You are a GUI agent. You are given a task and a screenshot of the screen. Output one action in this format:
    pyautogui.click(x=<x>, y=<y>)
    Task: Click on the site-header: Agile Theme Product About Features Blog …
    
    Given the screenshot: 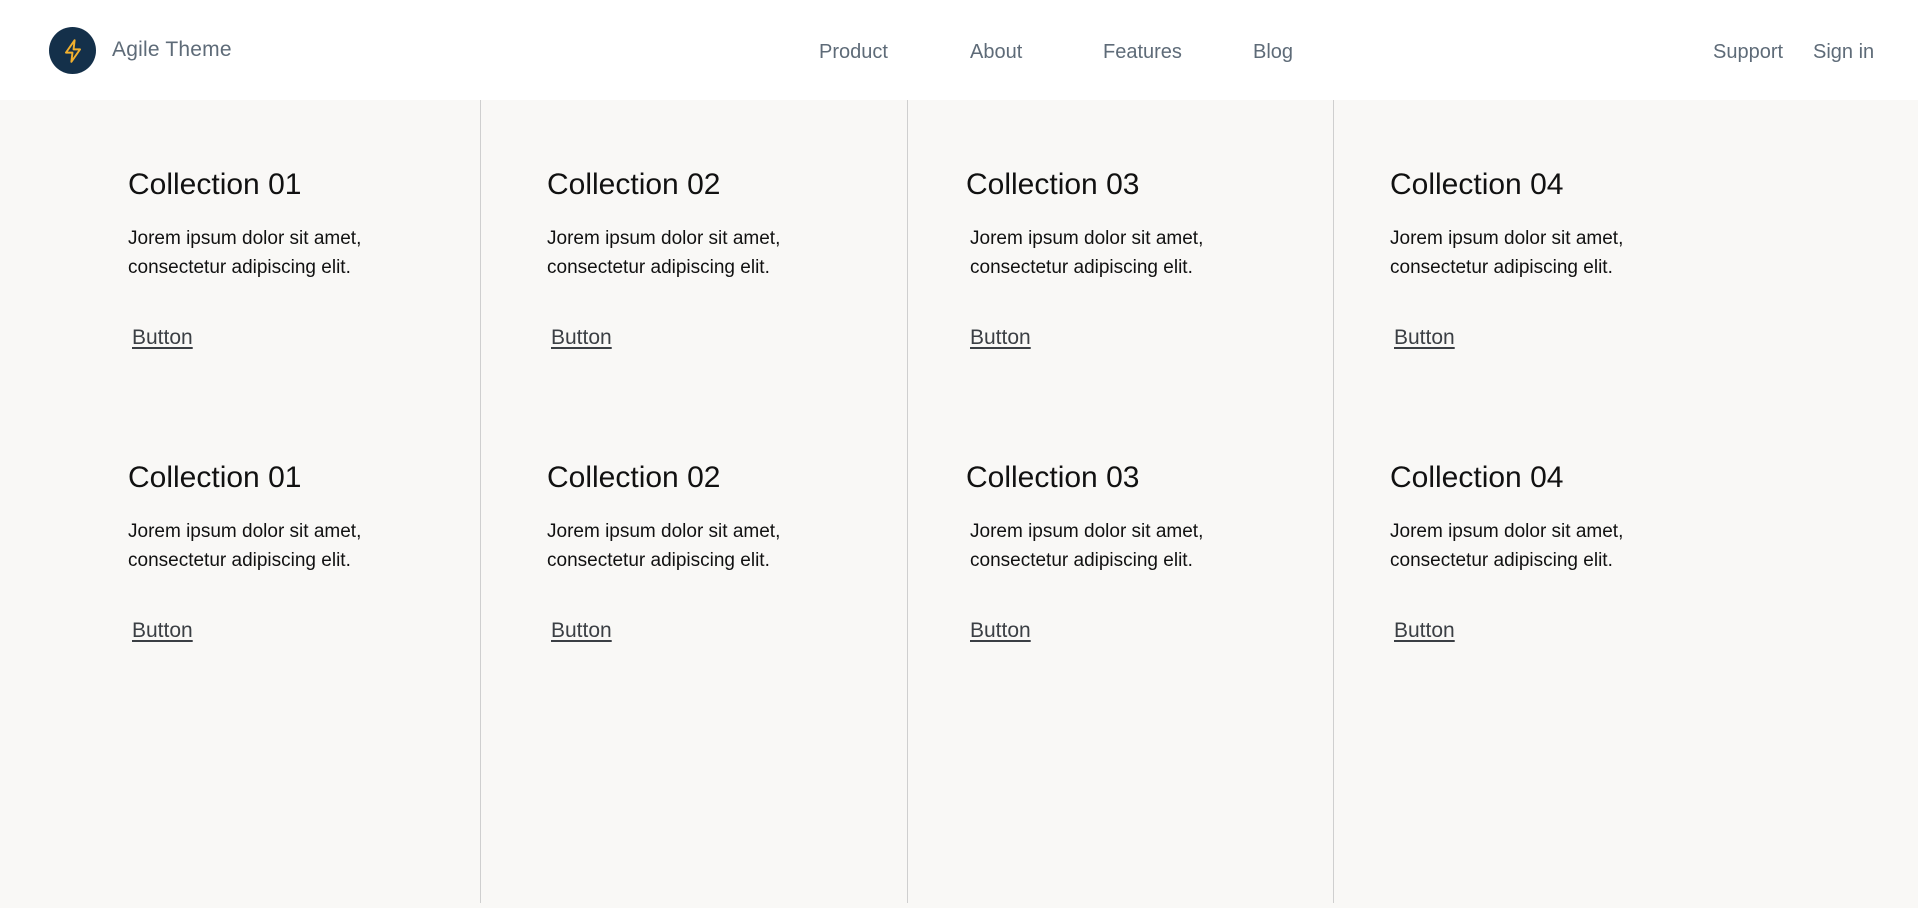 What is the action you would take?
    pyautogui.click(x=959, y=50)
    